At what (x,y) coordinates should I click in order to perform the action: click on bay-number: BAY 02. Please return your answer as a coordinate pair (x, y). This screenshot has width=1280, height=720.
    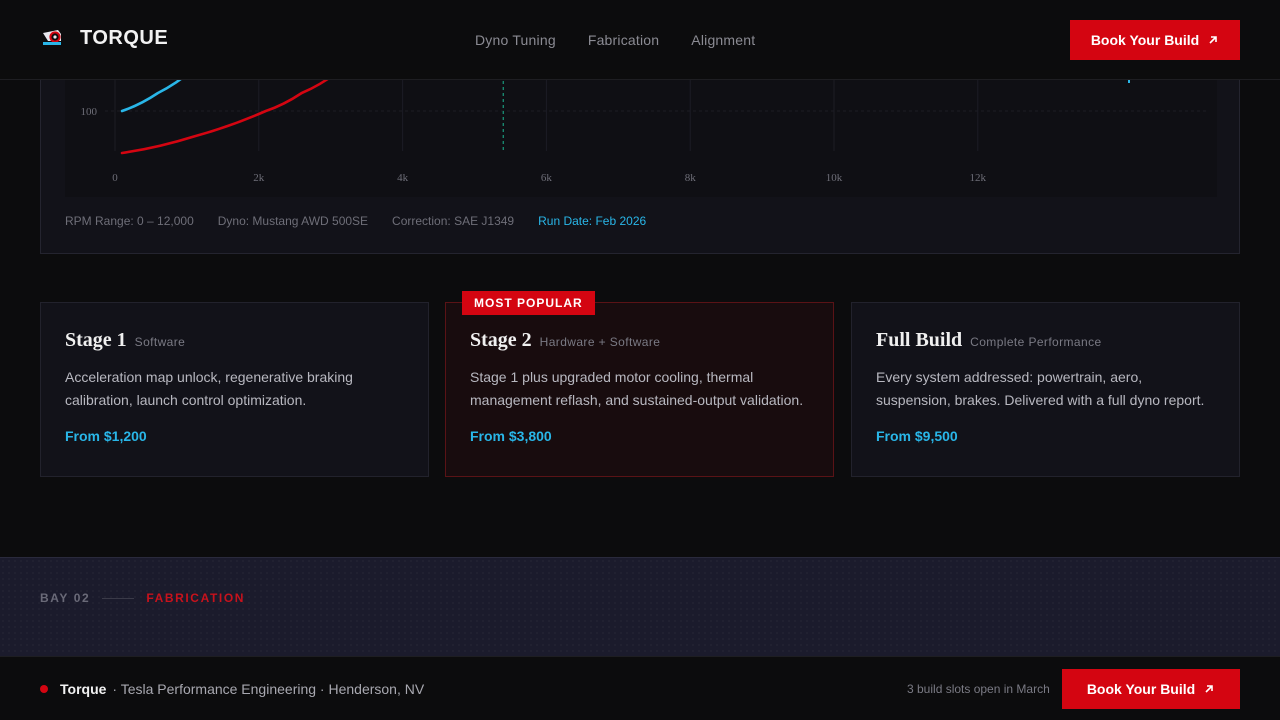
    Looking at the image, I should click on (65, 598).